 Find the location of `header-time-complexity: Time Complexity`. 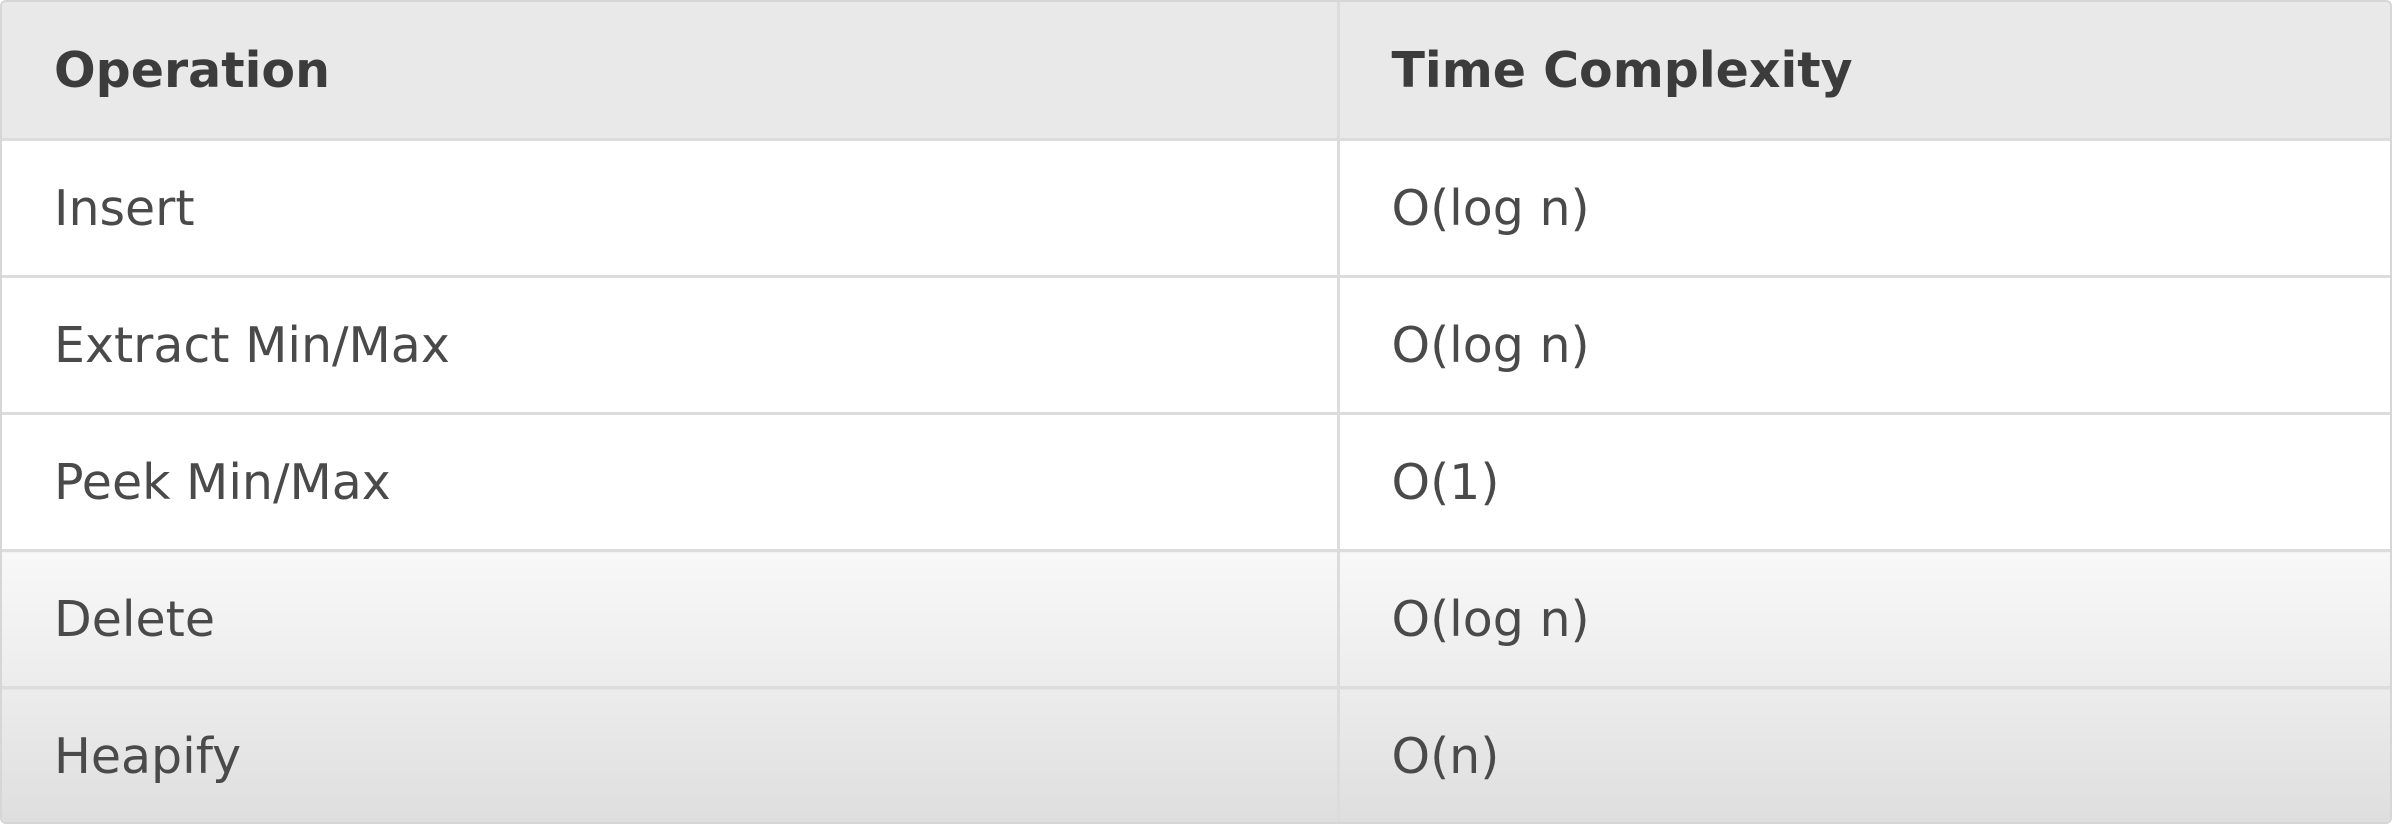

header-time-complexity: Time Complexity is located at coordinates (1863, 71).